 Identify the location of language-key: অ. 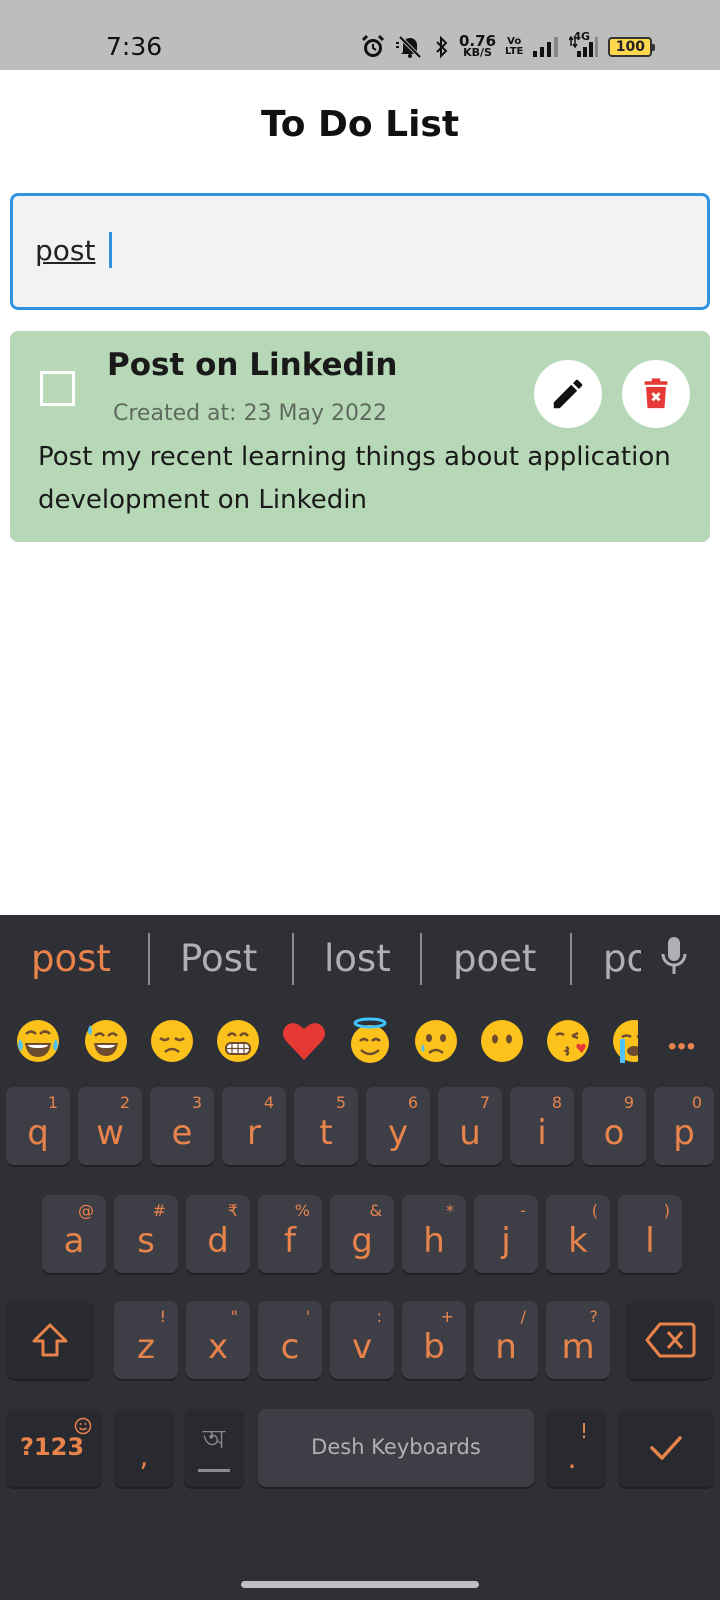
(214, 1448).